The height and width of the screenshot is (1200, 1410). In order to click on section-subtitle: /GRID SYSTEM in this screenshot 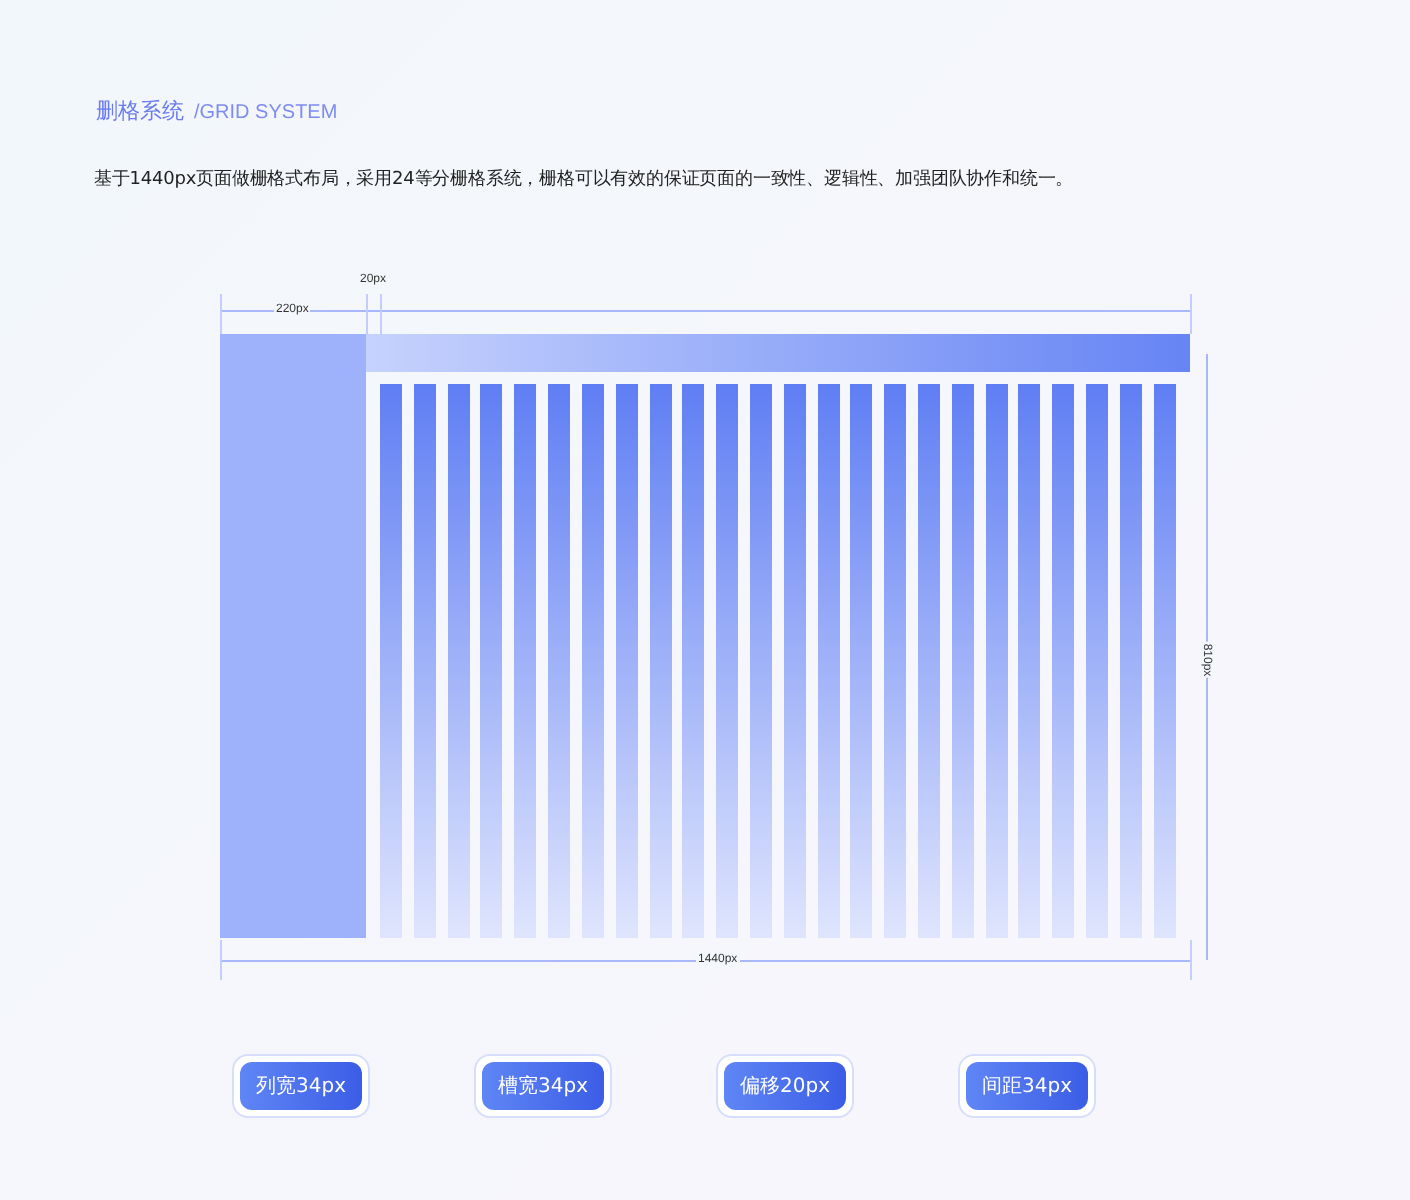, I will do `click(266, 113)`.